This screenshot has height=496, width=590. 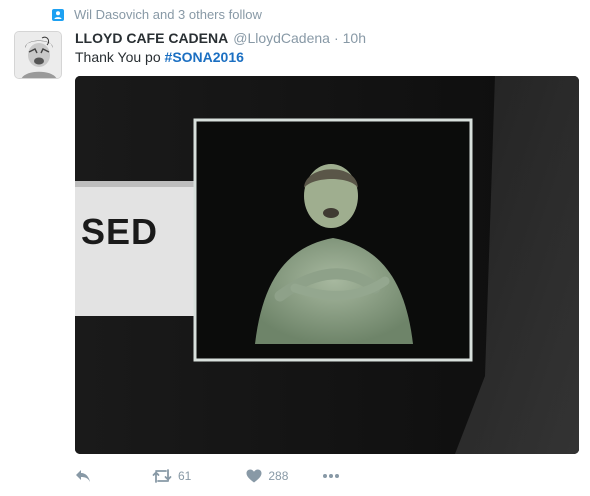 I want to click on like-count: 288, so click(x=278, y=476).